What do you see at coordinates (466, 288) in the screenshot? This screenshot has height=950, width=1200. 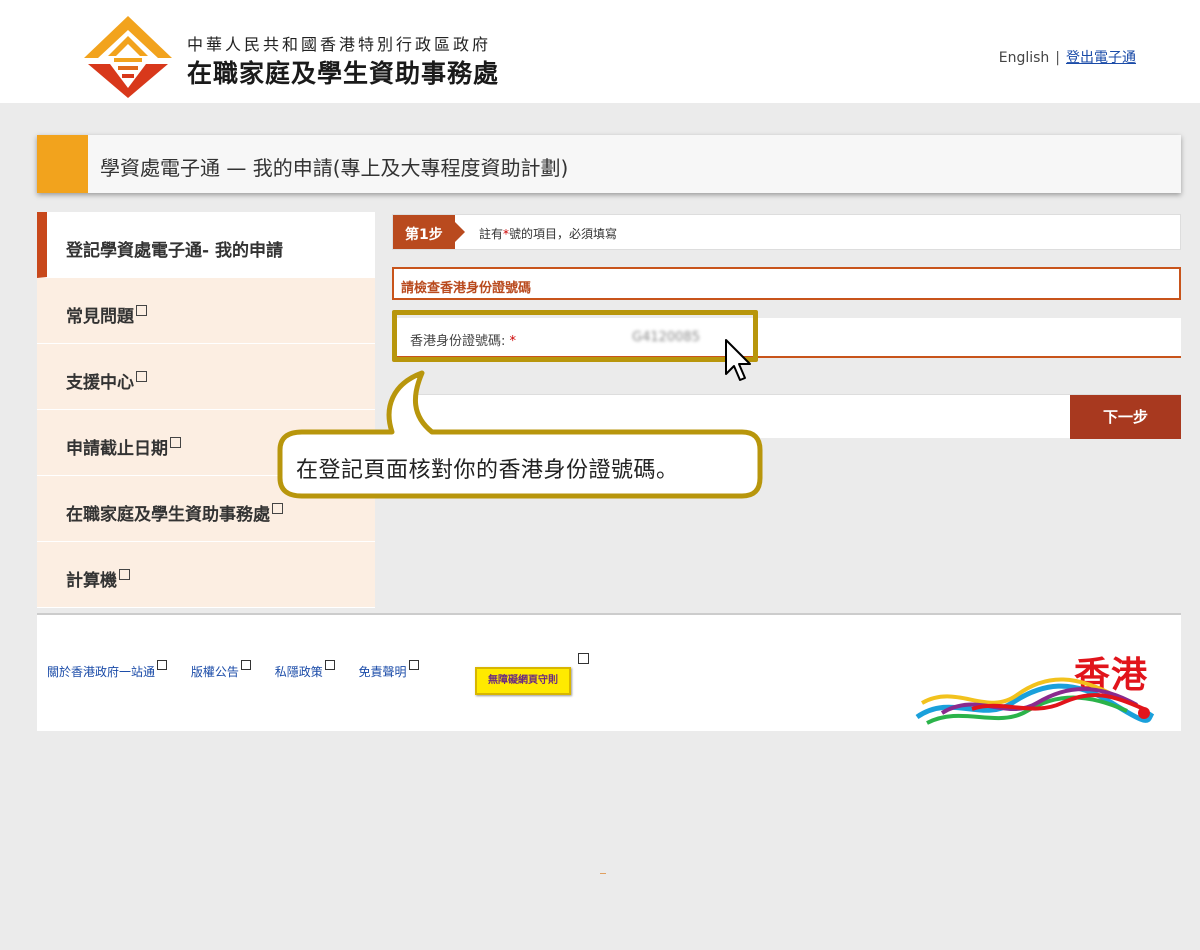 I see `section-title: 請檢查香港身份證號碼` at bounding box center [466, 288].